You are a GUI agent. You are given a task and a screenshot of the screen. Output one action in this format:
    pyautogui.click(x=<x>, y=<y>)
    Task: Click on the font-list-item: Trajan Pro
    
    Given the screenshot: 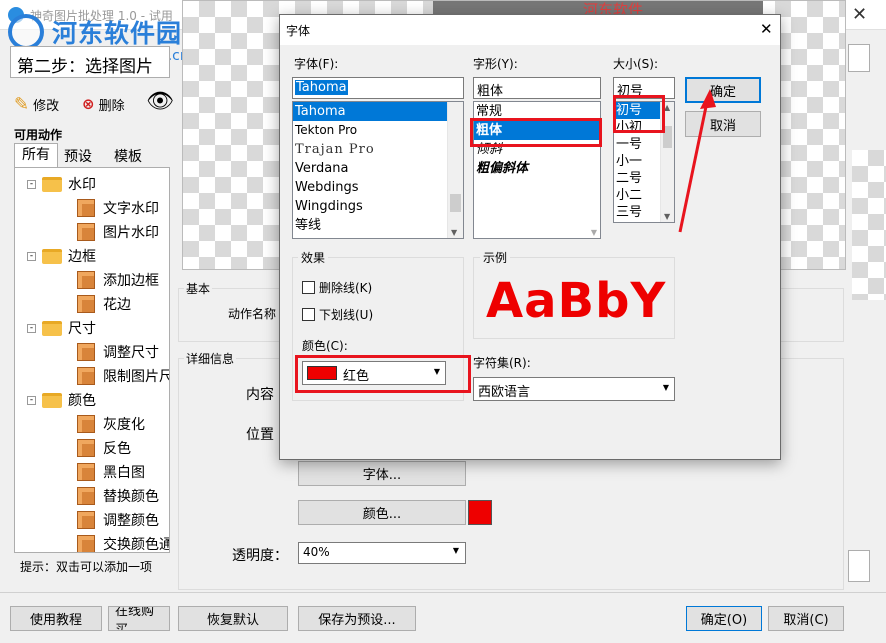 What is the action you would take?
    pyautogui.click(x=378, y=149)
    